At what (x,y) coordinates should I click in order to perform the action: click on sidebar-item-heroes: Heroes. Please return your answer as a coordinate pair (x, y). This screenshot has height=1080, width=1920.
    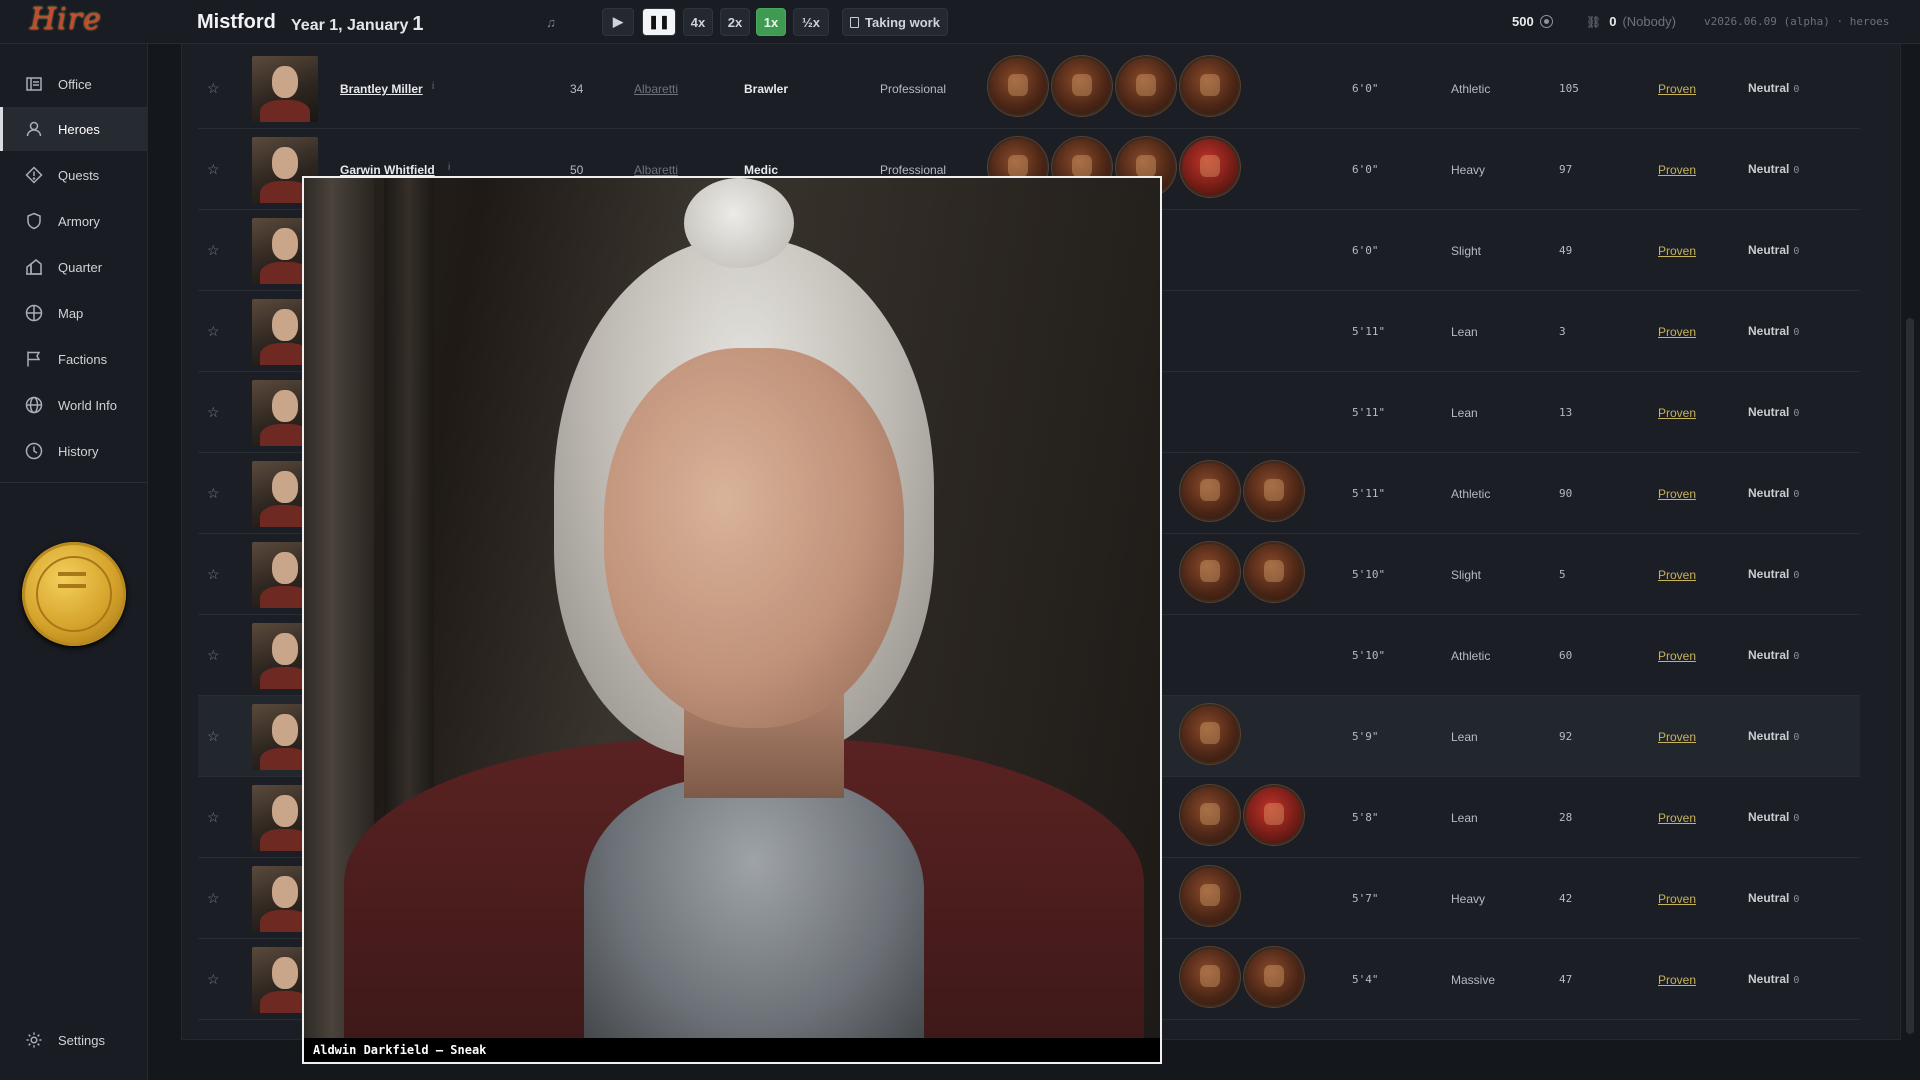
    Looking at the image, I should click on (73, 129).